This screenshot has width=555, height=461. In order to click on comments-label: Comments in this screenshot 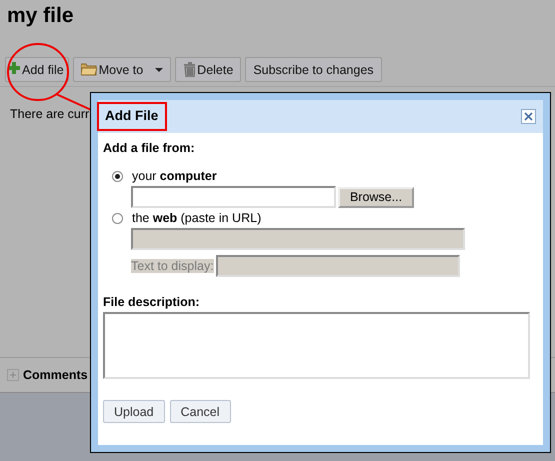, I will do `click(55, 375)`.